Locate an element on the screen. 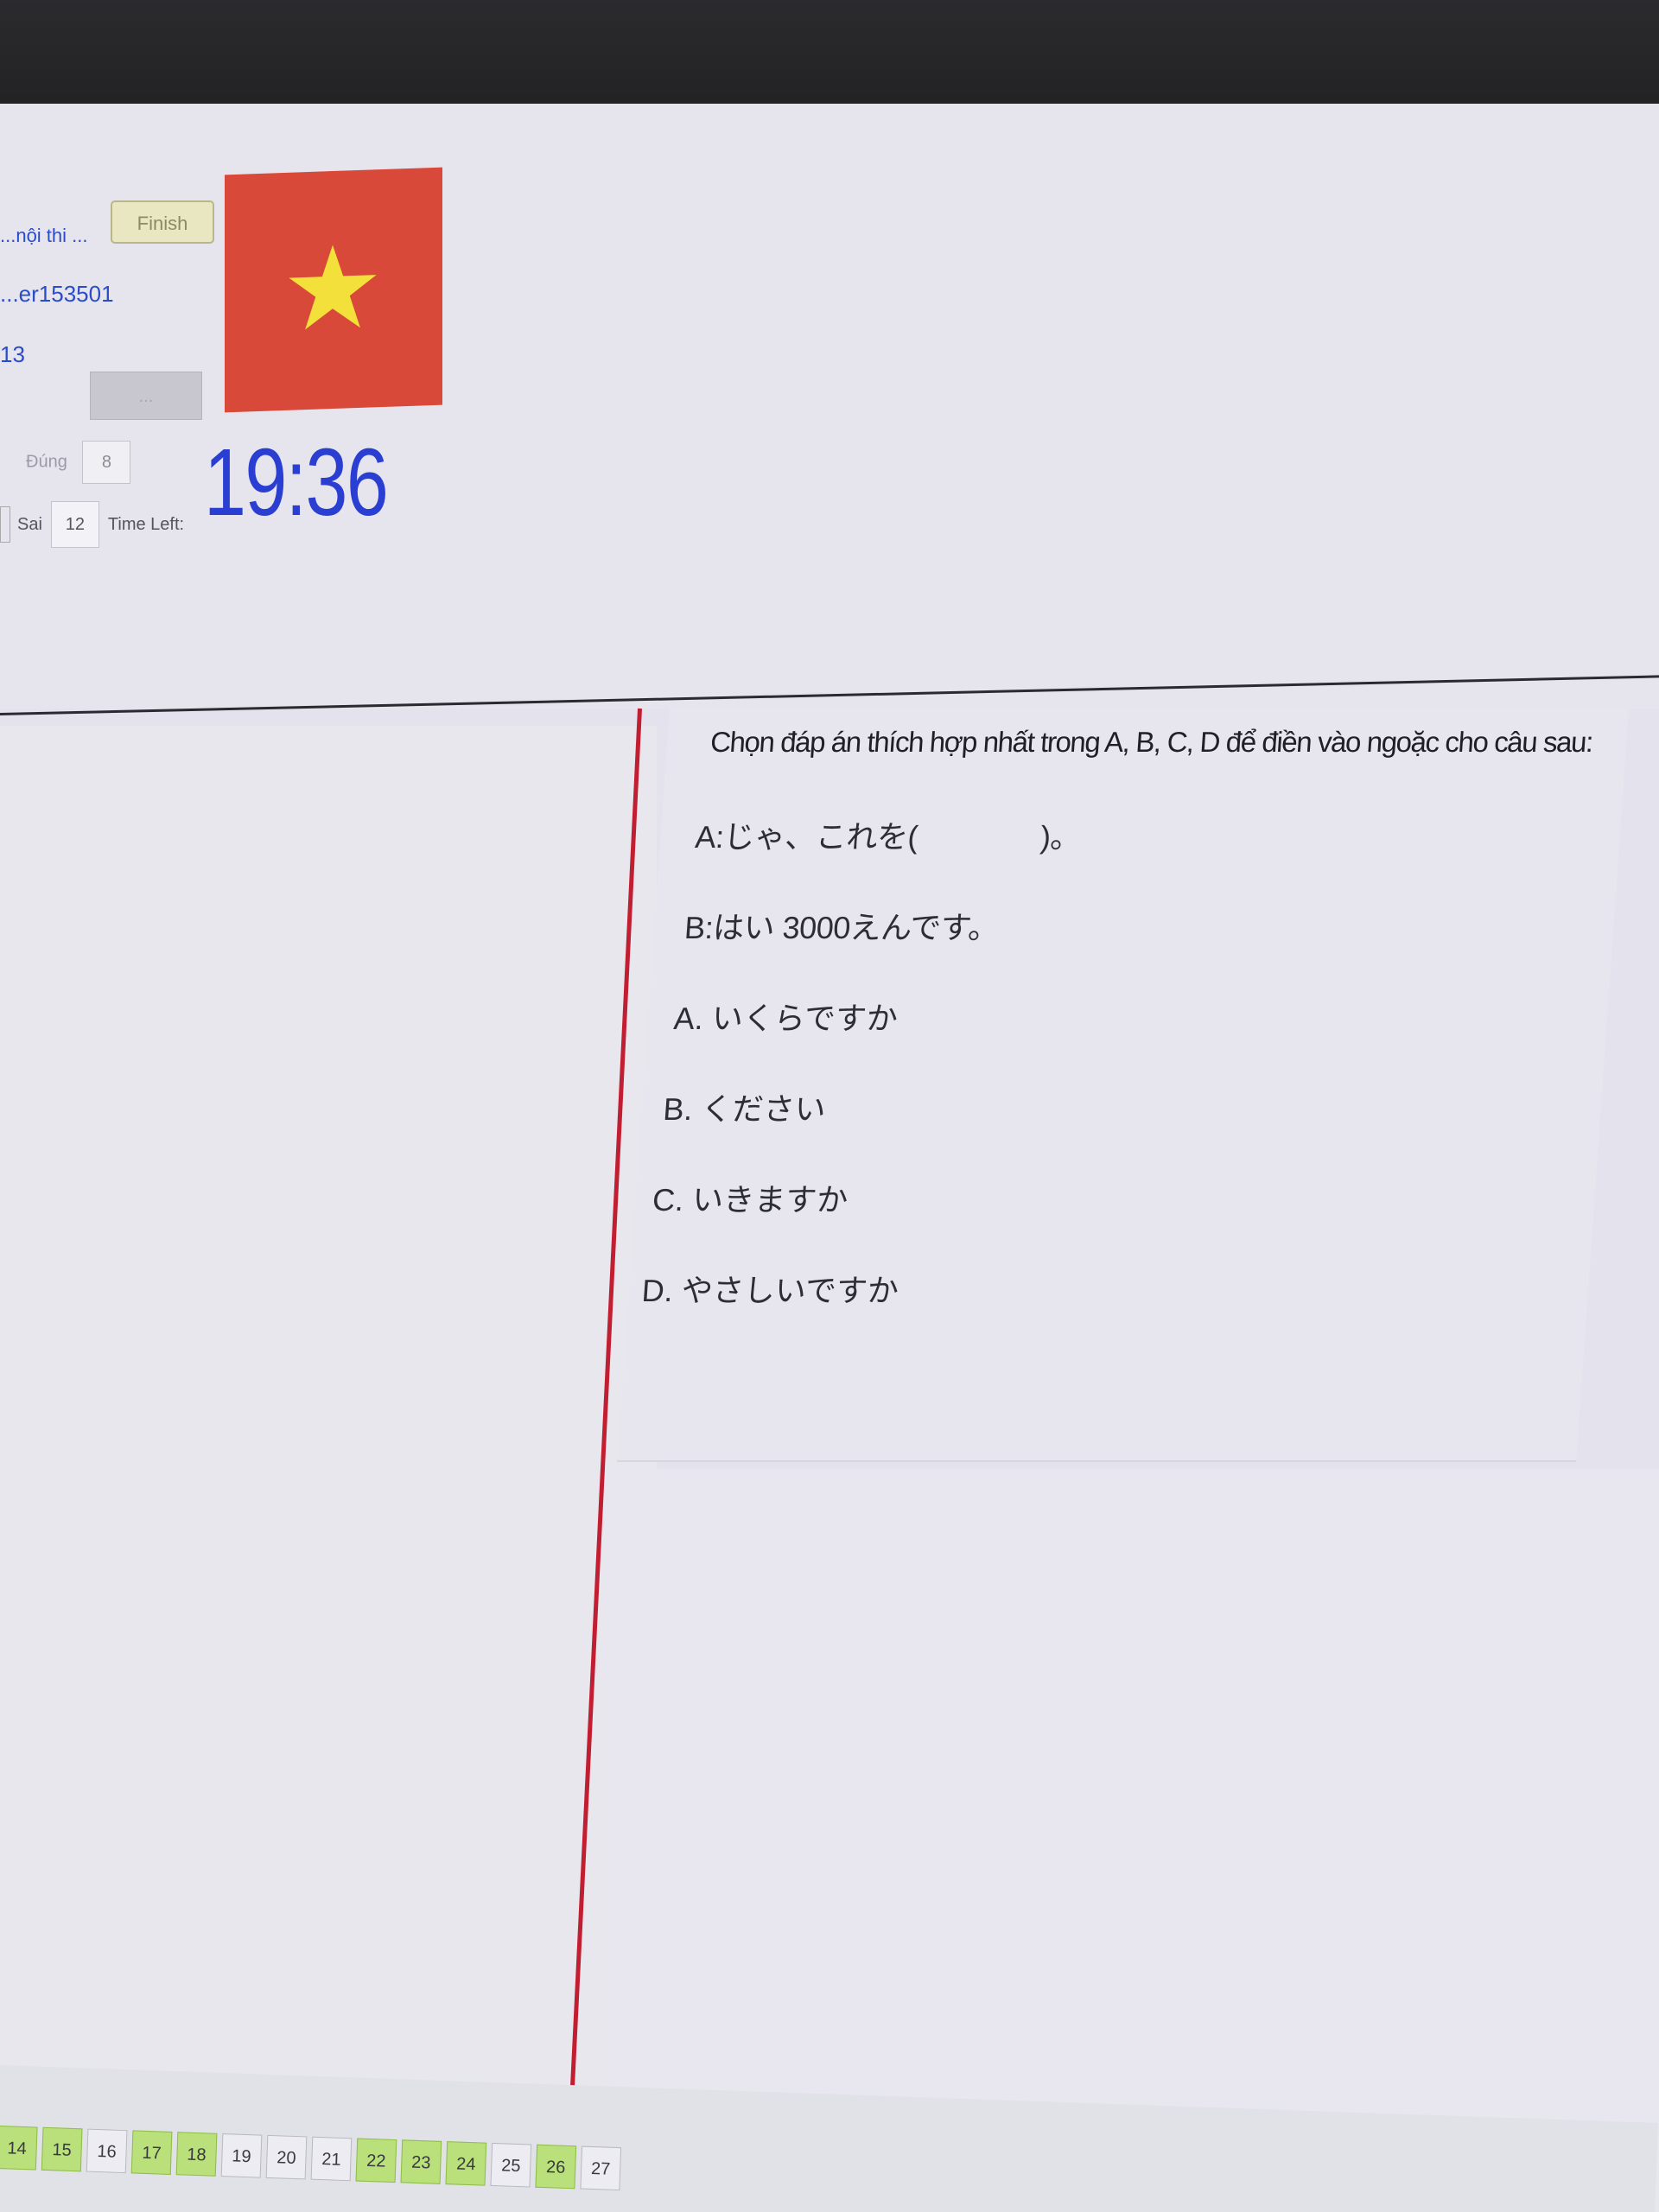 The width and height of the screenshot is (1659, 2212). option-text: ください is located at coordinates (764, 1109).